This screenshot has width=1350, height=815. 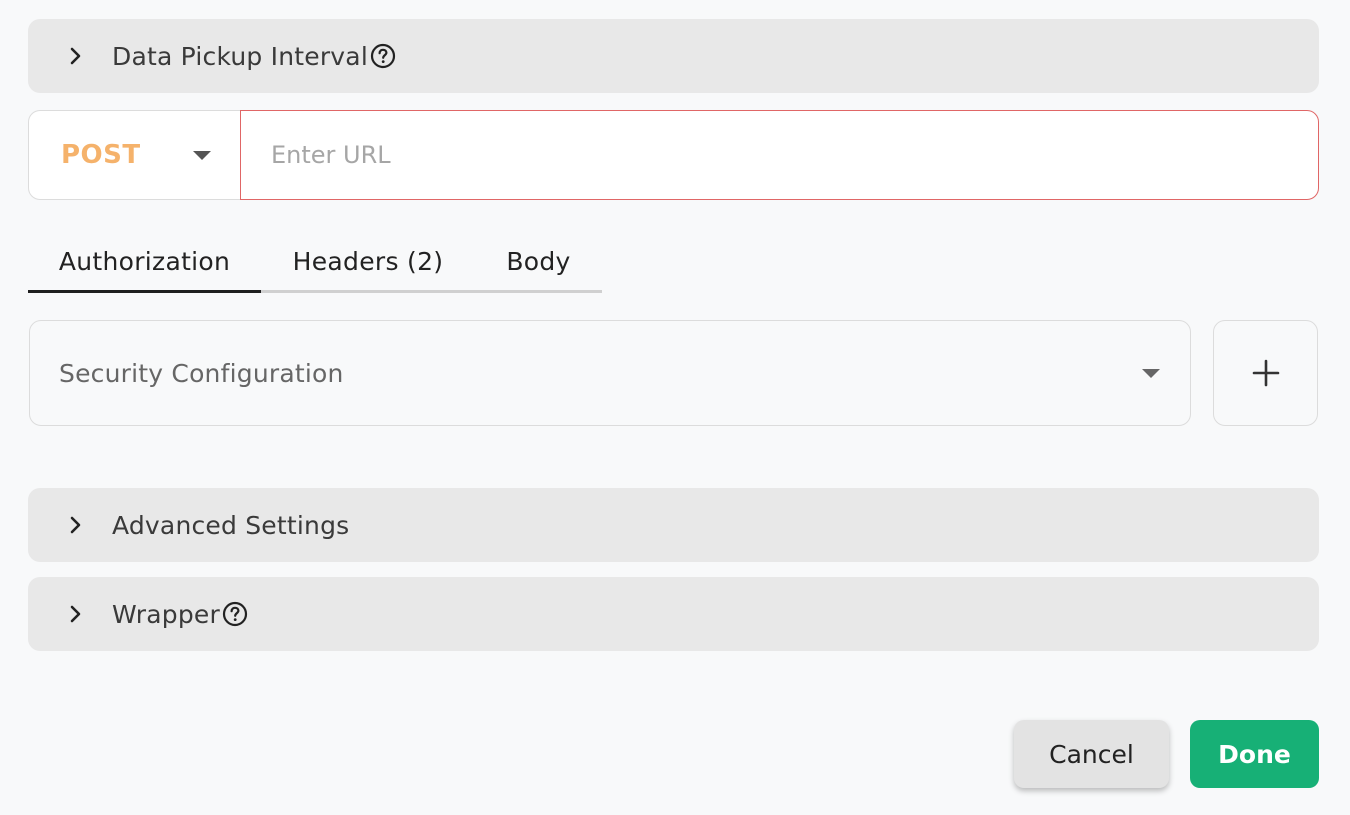 What do you see at coordinates (779, 155) in the screenshot?
I see `url-input` at bounding box center [779, 155].